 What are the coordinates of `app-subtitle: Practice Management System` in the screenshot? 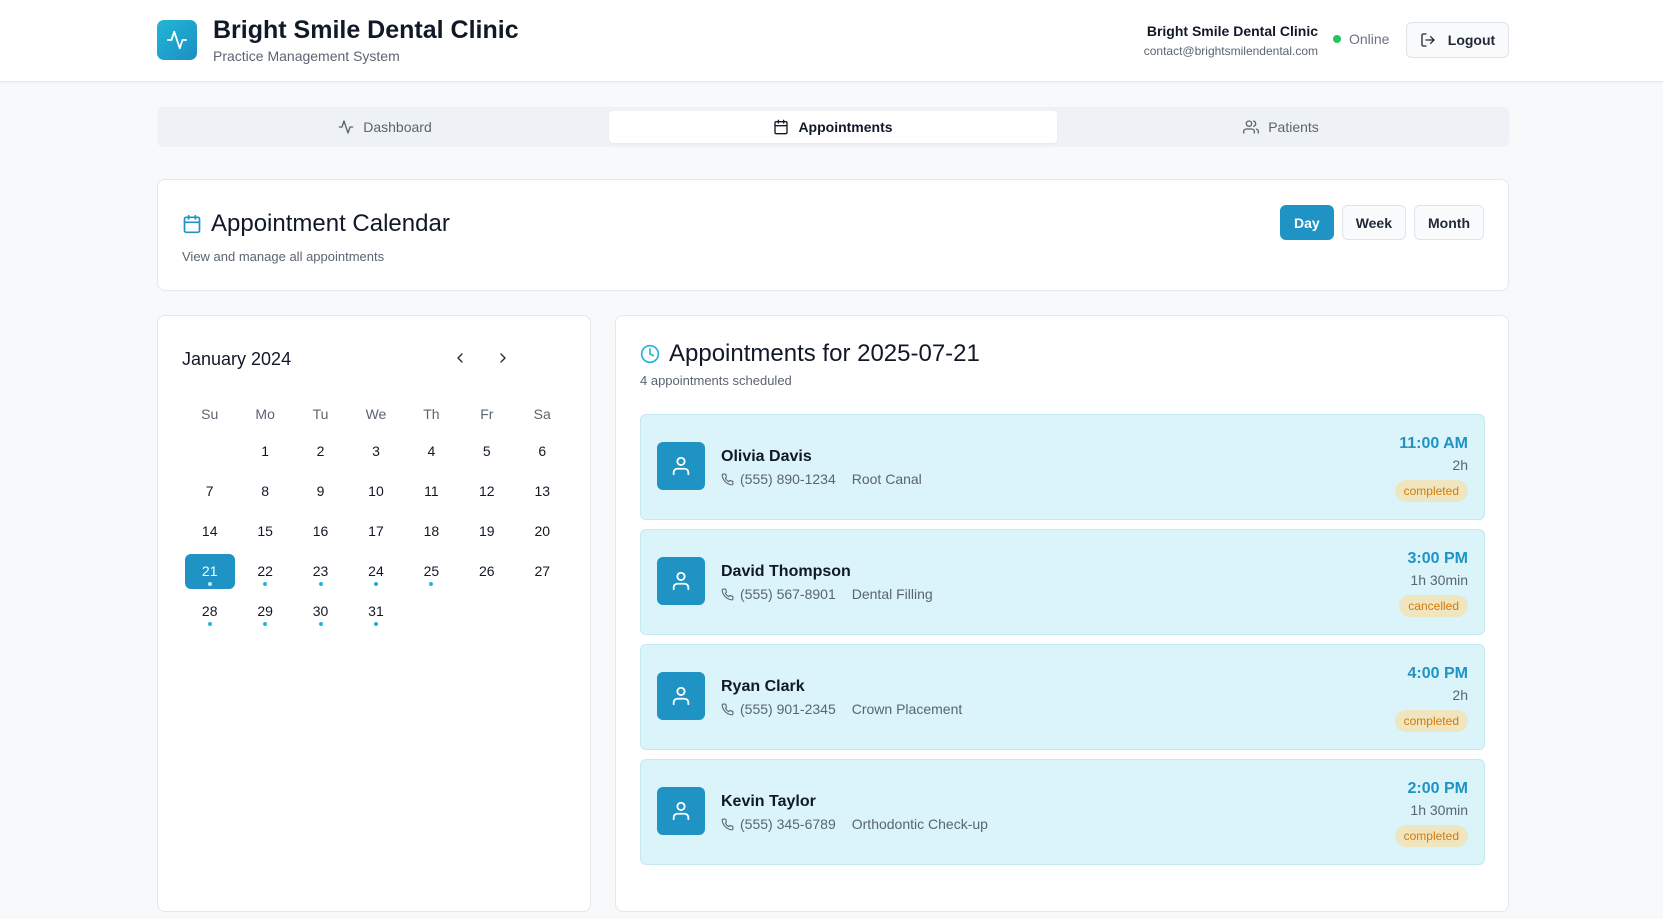 It's located at (306, 56).